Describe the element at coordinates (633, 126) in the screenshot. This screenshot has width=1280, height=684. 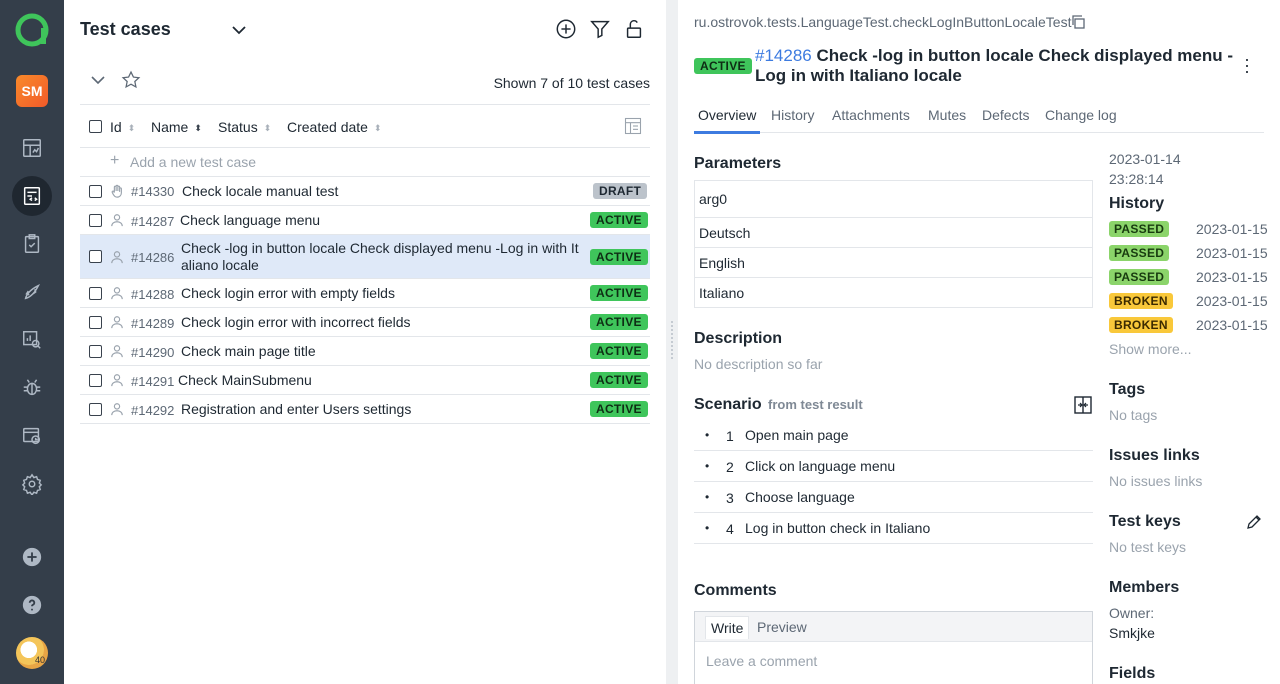
I see `column-settings-icon` at that location.